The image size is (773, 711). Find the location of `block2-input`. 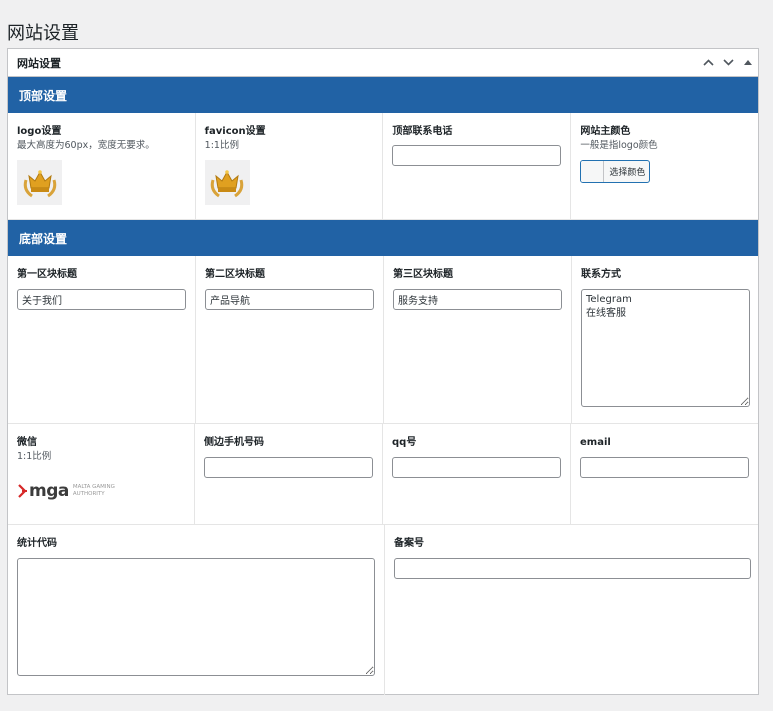

block2-input is located at coordinates (289, 299).